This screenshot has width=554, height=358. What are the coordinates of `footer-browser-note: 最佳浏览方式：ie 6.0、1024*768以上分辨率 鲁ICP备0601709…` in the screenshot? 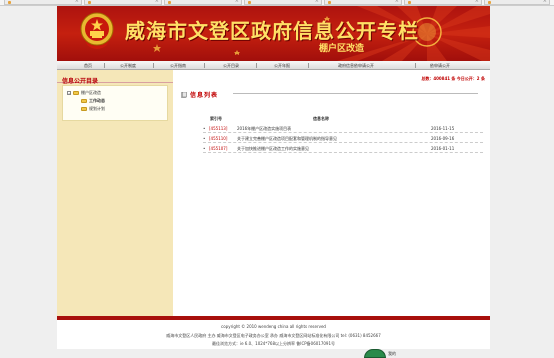 It's located at (273, 343).